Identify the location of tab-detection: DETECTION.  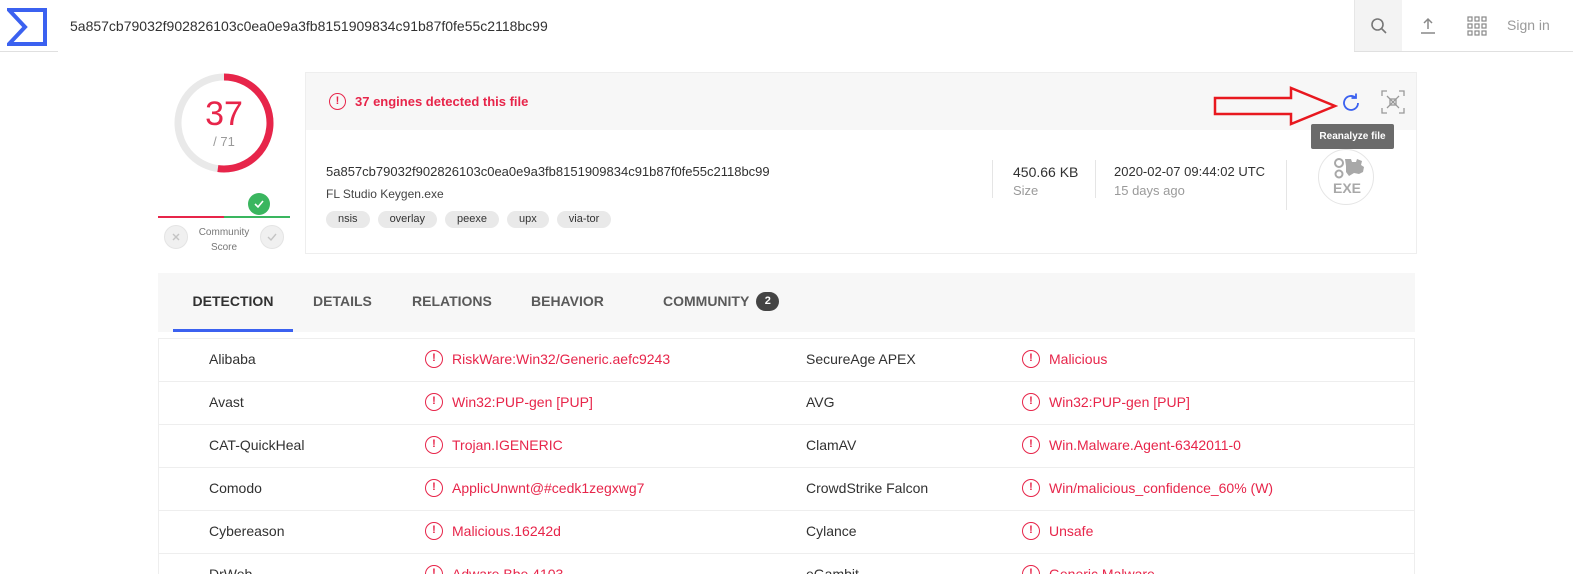
(233, 302).